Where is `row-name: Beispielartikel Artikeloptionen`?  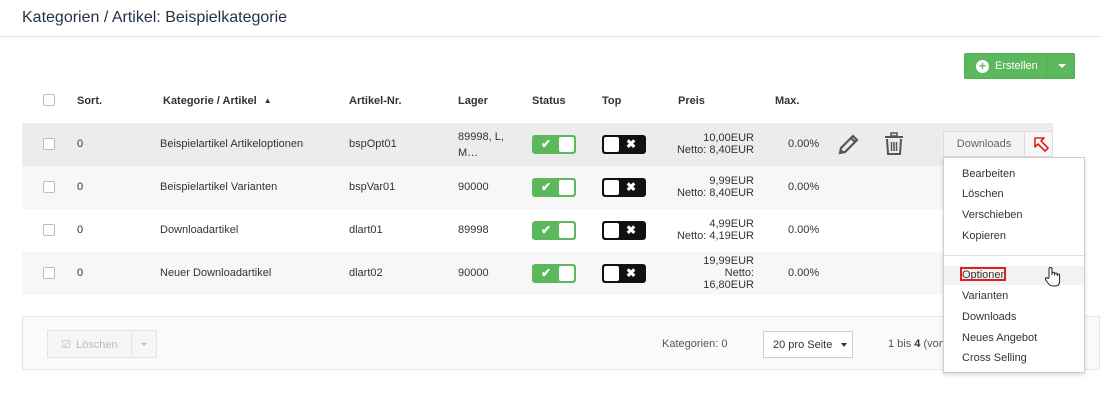 row-name: Beispielartikel Artikeloptionen is located at coordinates (231, 144).